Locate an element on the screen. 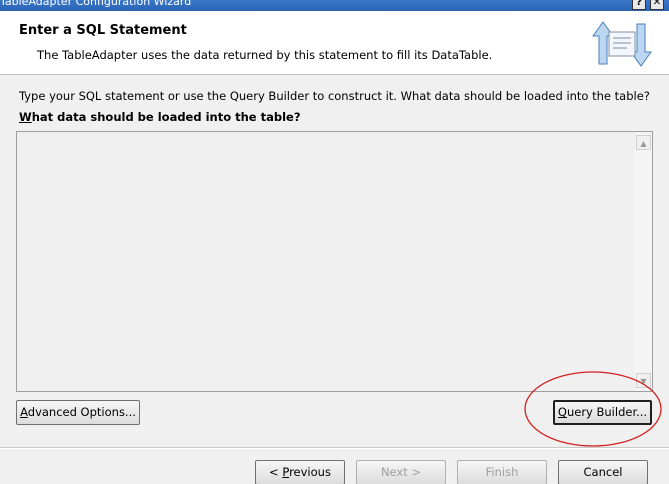 The height and width of the screenshot is (484, 669). window-title: TableAdapter Configuration Wizard is located at coordinates (96, 4).